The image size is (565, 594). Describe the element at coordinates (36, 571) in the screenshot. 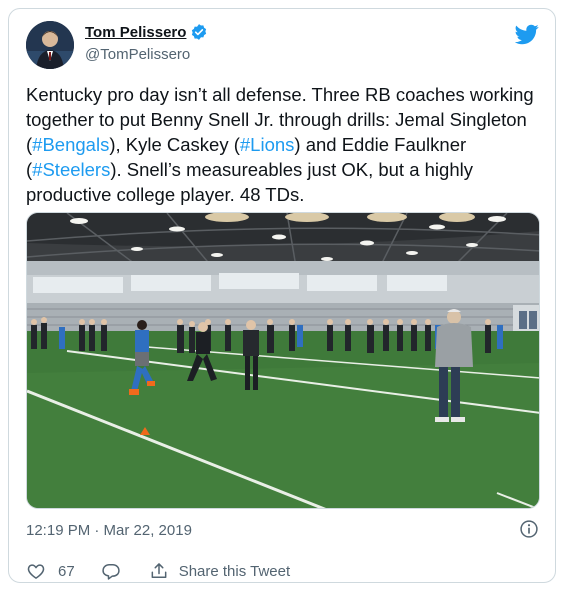

I see `heart-icon` at that location.